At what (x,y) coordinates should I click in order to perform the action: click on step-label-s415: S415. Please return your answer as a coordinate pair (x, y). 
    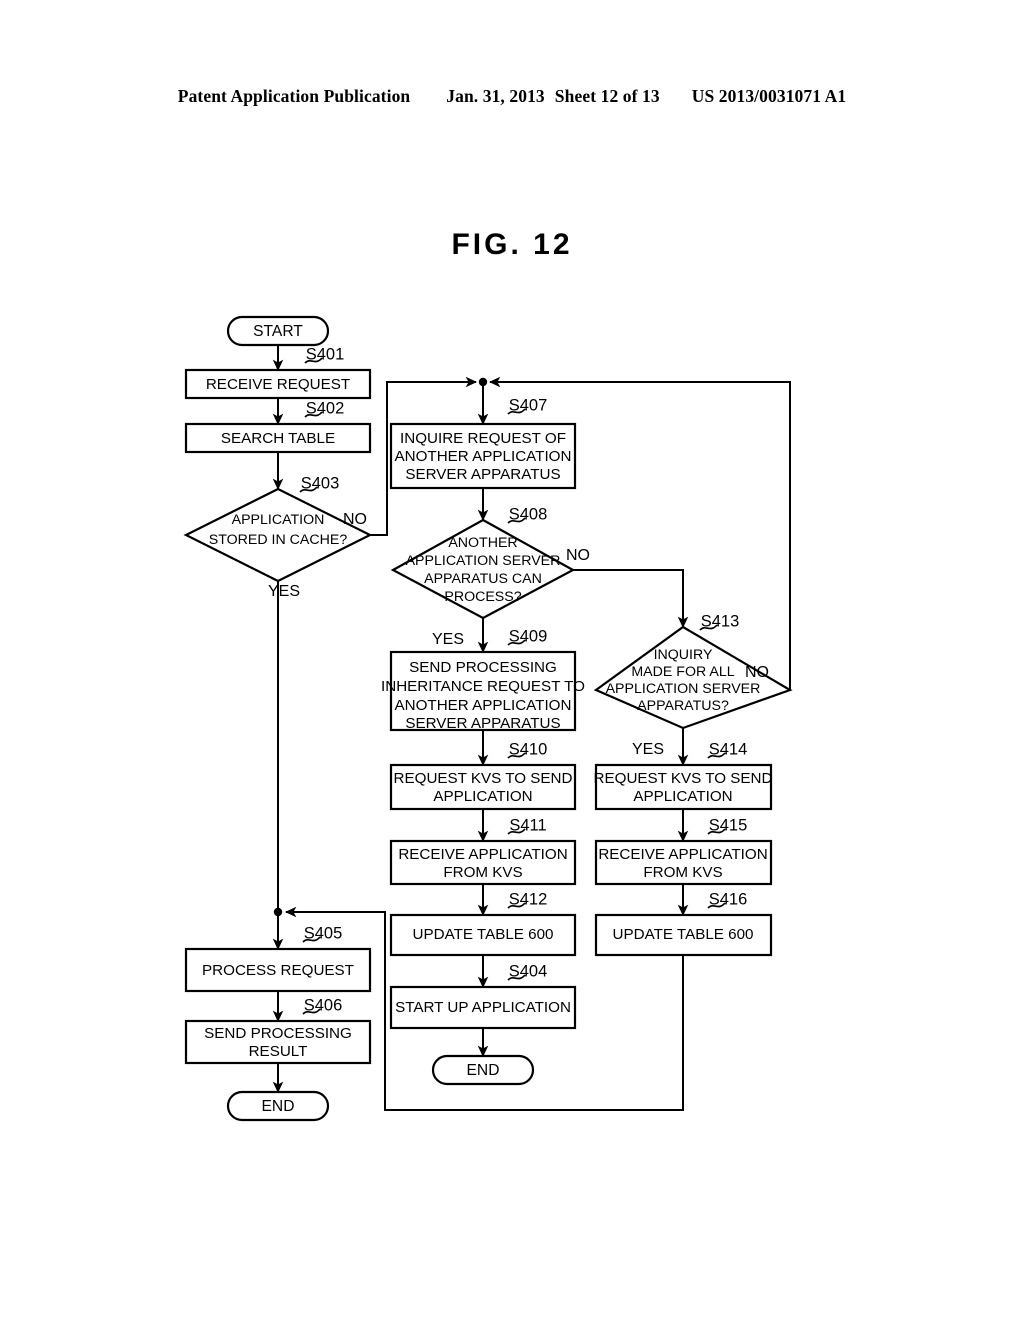
    Looking at the image, I should click on (728, 825).